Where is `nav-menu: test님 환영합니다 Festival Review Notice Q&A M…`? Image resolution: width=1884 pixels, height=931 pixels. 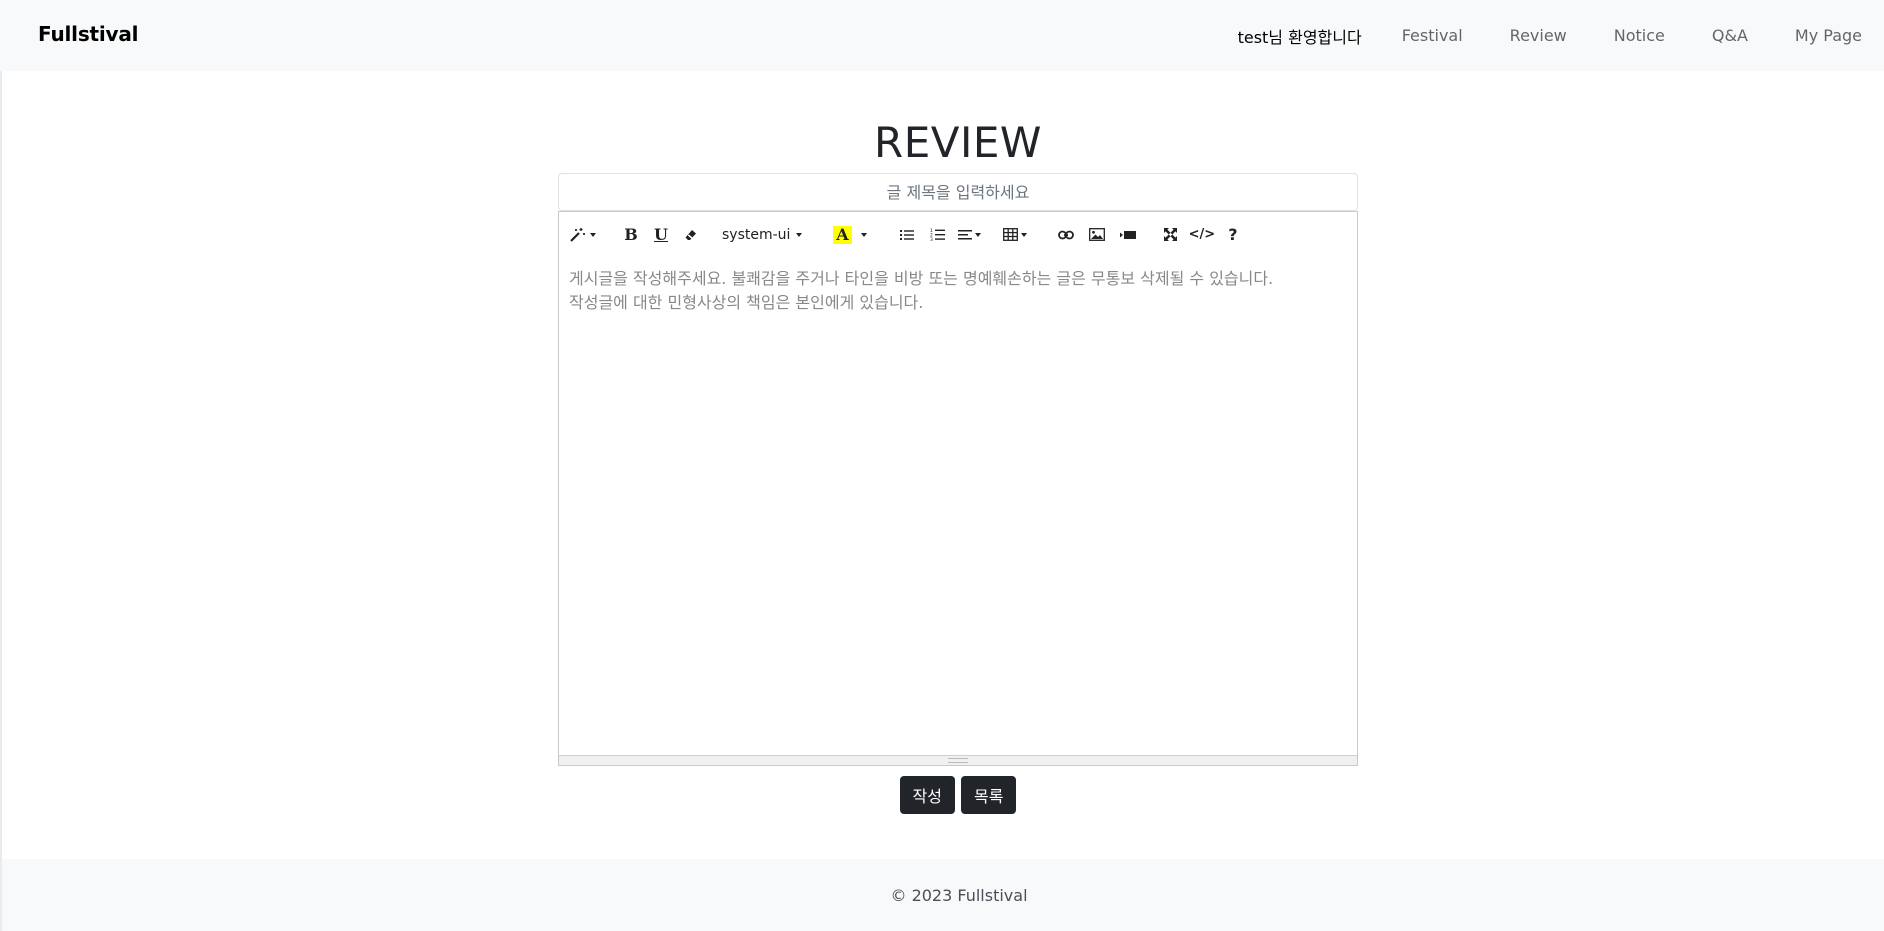
nav-menu: test님 환영합니다 Festival Review Notice Q&A M… is located at coordinates (1561, 35).